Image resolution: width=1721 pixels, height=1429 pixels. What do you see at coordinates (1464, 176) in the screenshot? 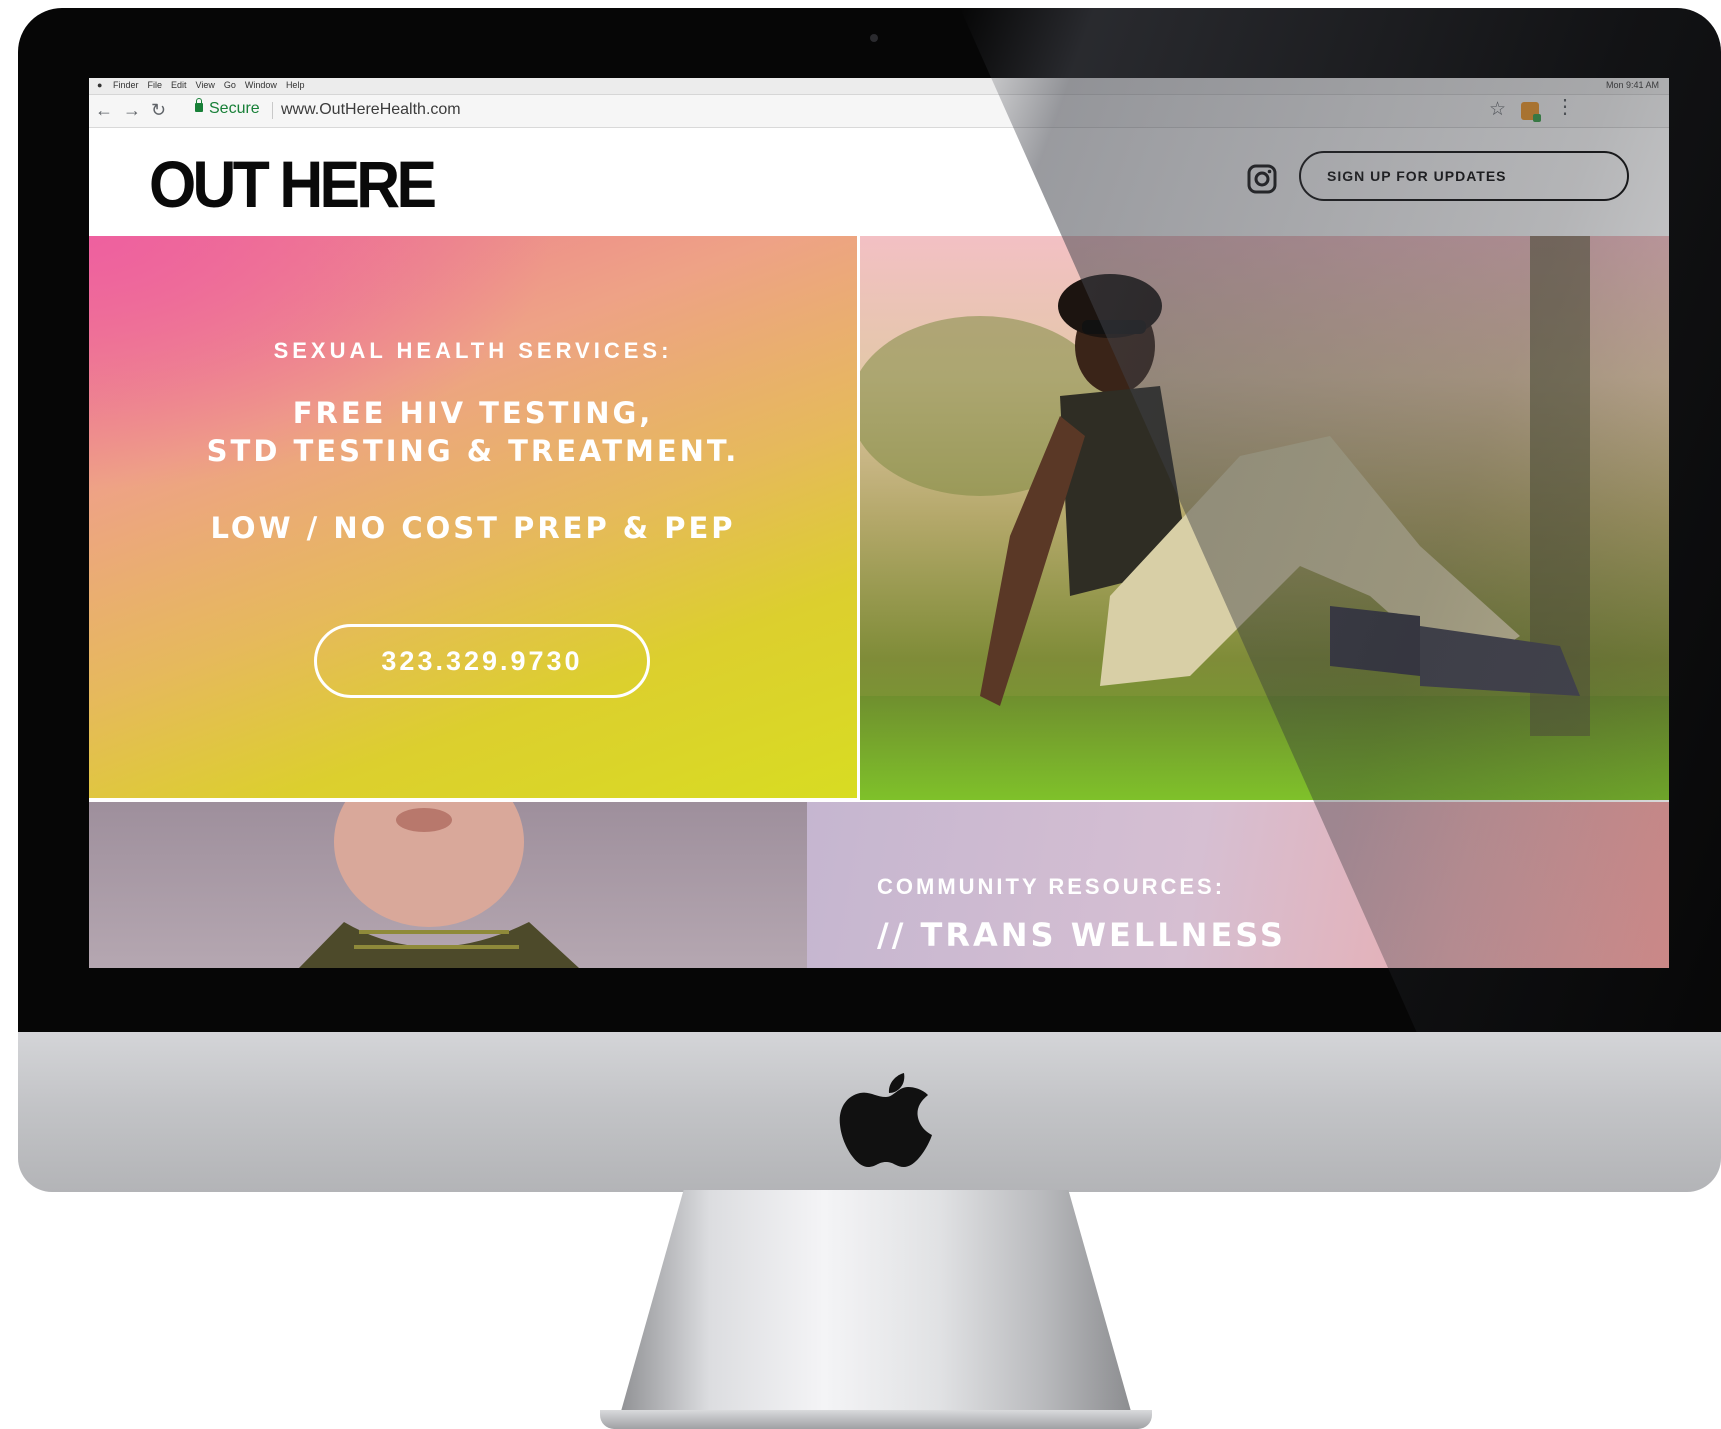
I see `signup-button: SIGN UP FOR UPDATES` at bounding box center [1464, 176].